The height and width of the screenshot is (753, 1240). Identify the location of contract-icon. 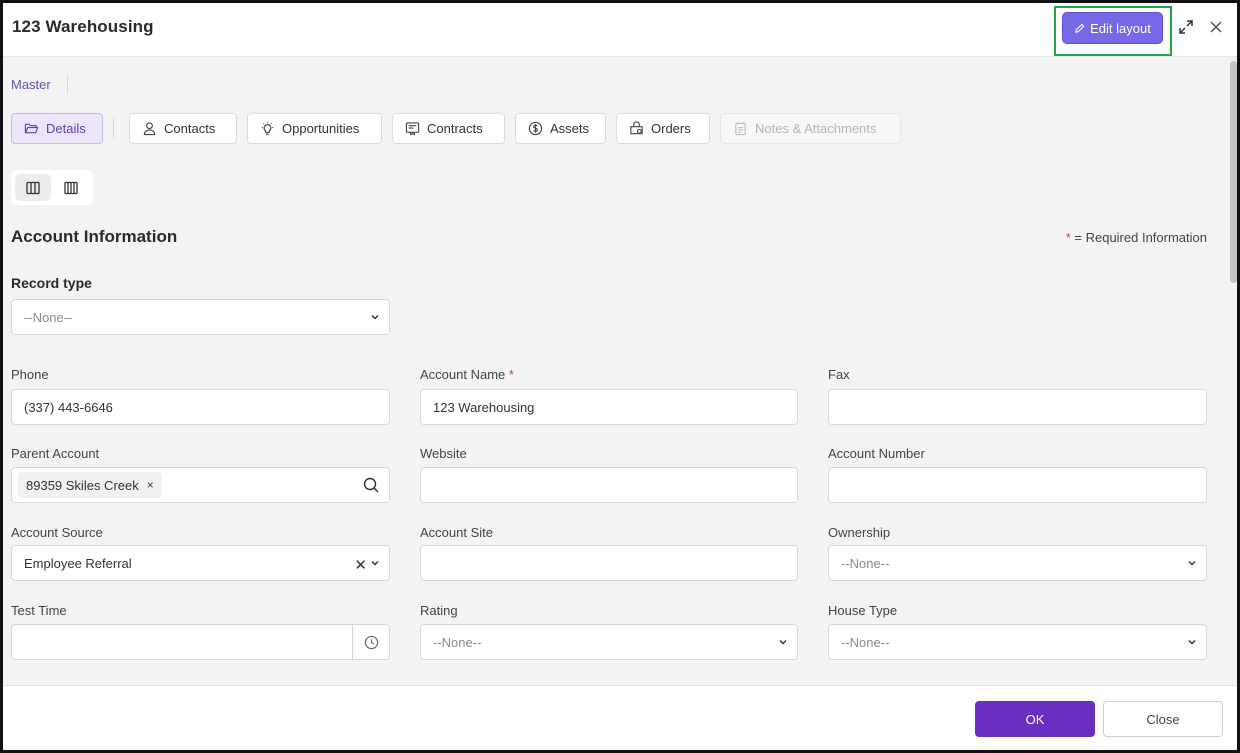
(412, 129).